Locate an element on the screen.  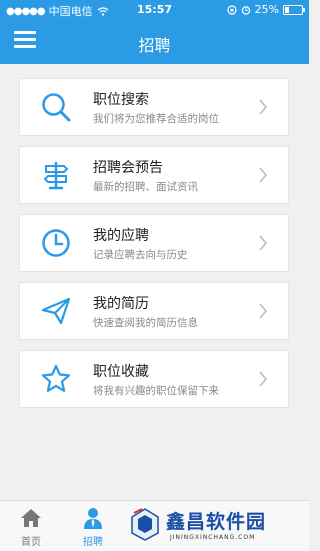
menu-item-subtitle: 最新的招聘、面试资讯 is located at coordinates (145, 187).